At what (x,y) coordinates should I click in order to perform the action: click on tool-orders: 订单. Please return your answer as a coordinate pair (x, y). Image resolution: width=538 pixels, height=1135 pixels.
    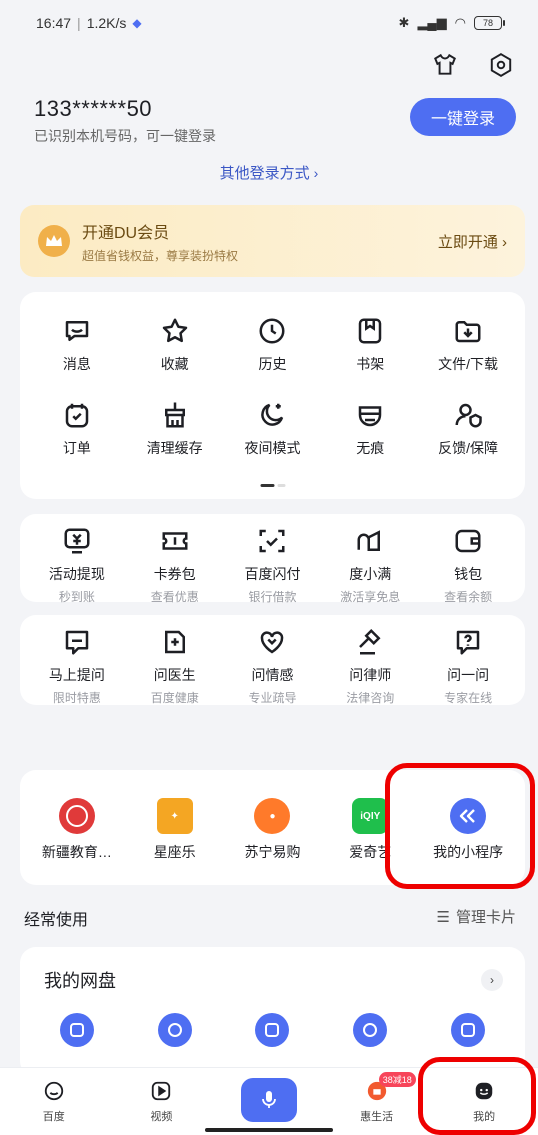
    Looking at the image, I should click on (77, 429).